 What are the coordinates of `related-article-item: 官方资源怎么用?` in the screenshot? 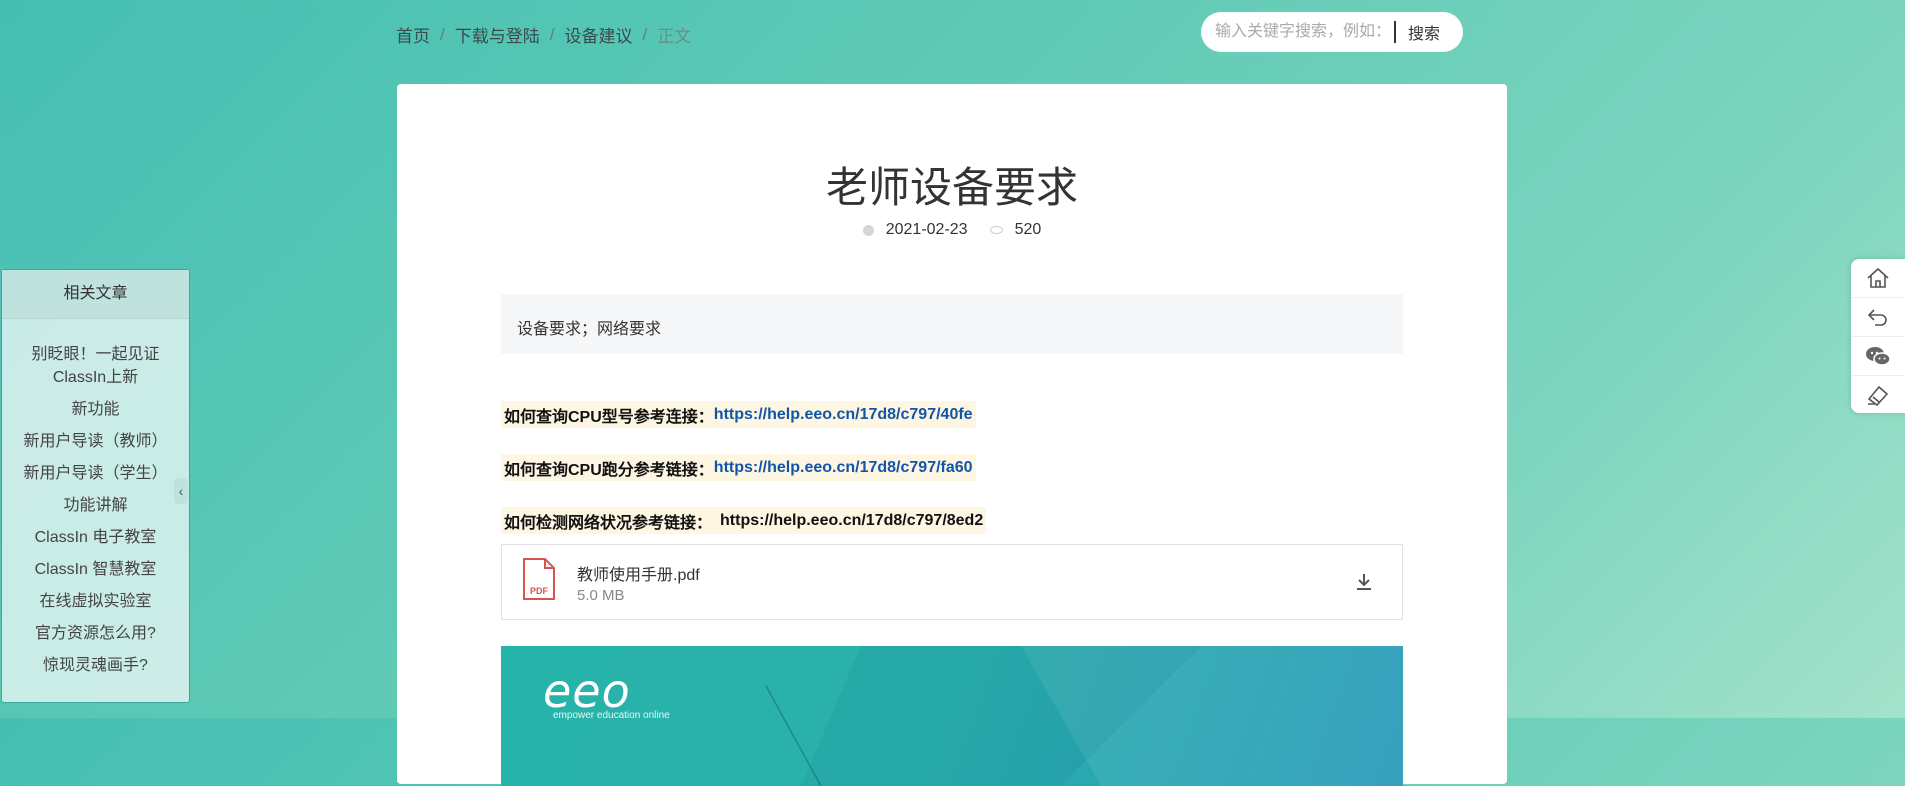 It's located at (95, 633).